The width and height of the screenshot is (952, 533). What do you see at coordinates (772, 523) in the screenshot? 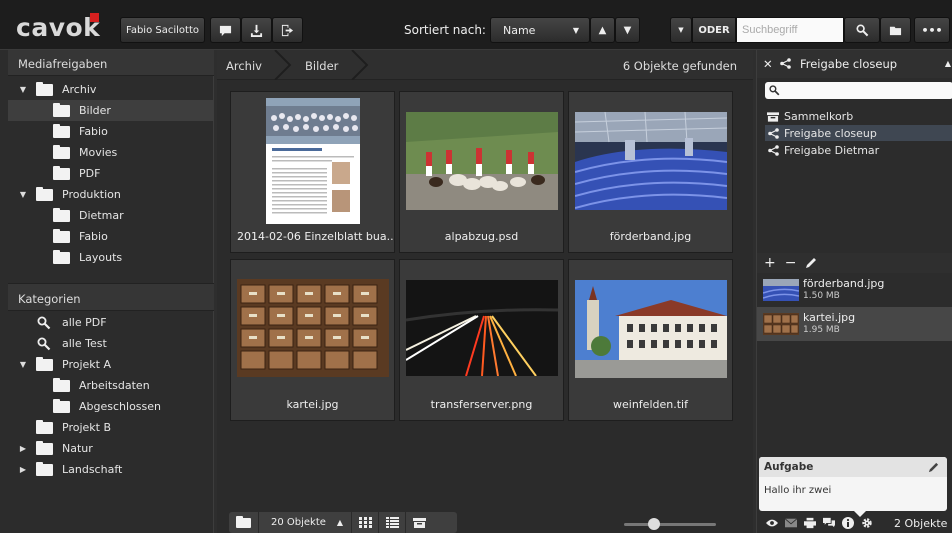
I see `eye-icon` at bounding box center [772, 523].